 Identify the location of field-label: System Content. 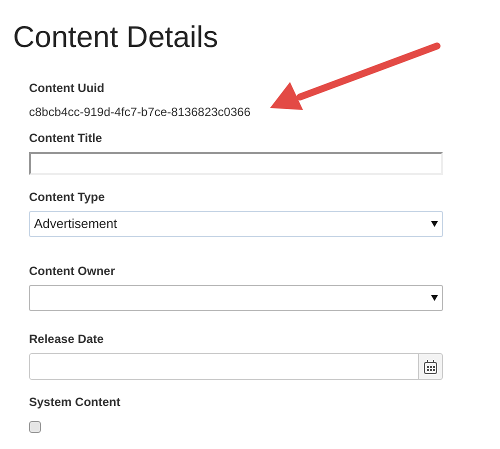
(75, 402).